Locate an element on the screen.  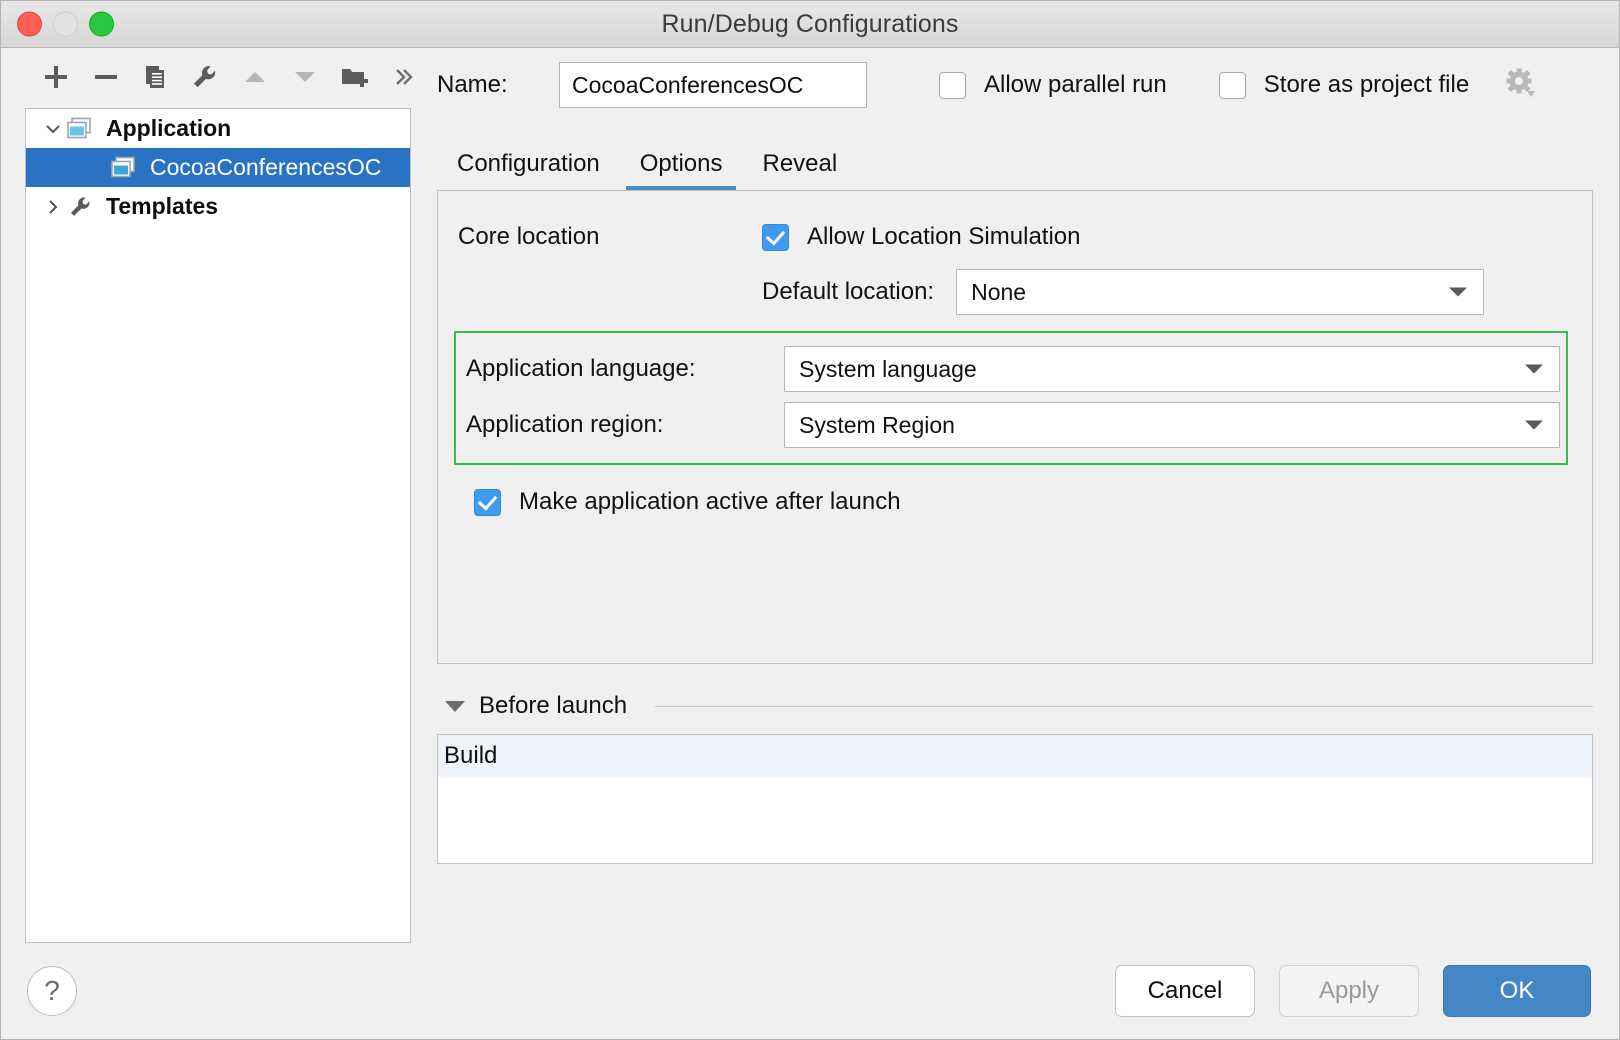
move-up-button is located at coordinates (255, 77).